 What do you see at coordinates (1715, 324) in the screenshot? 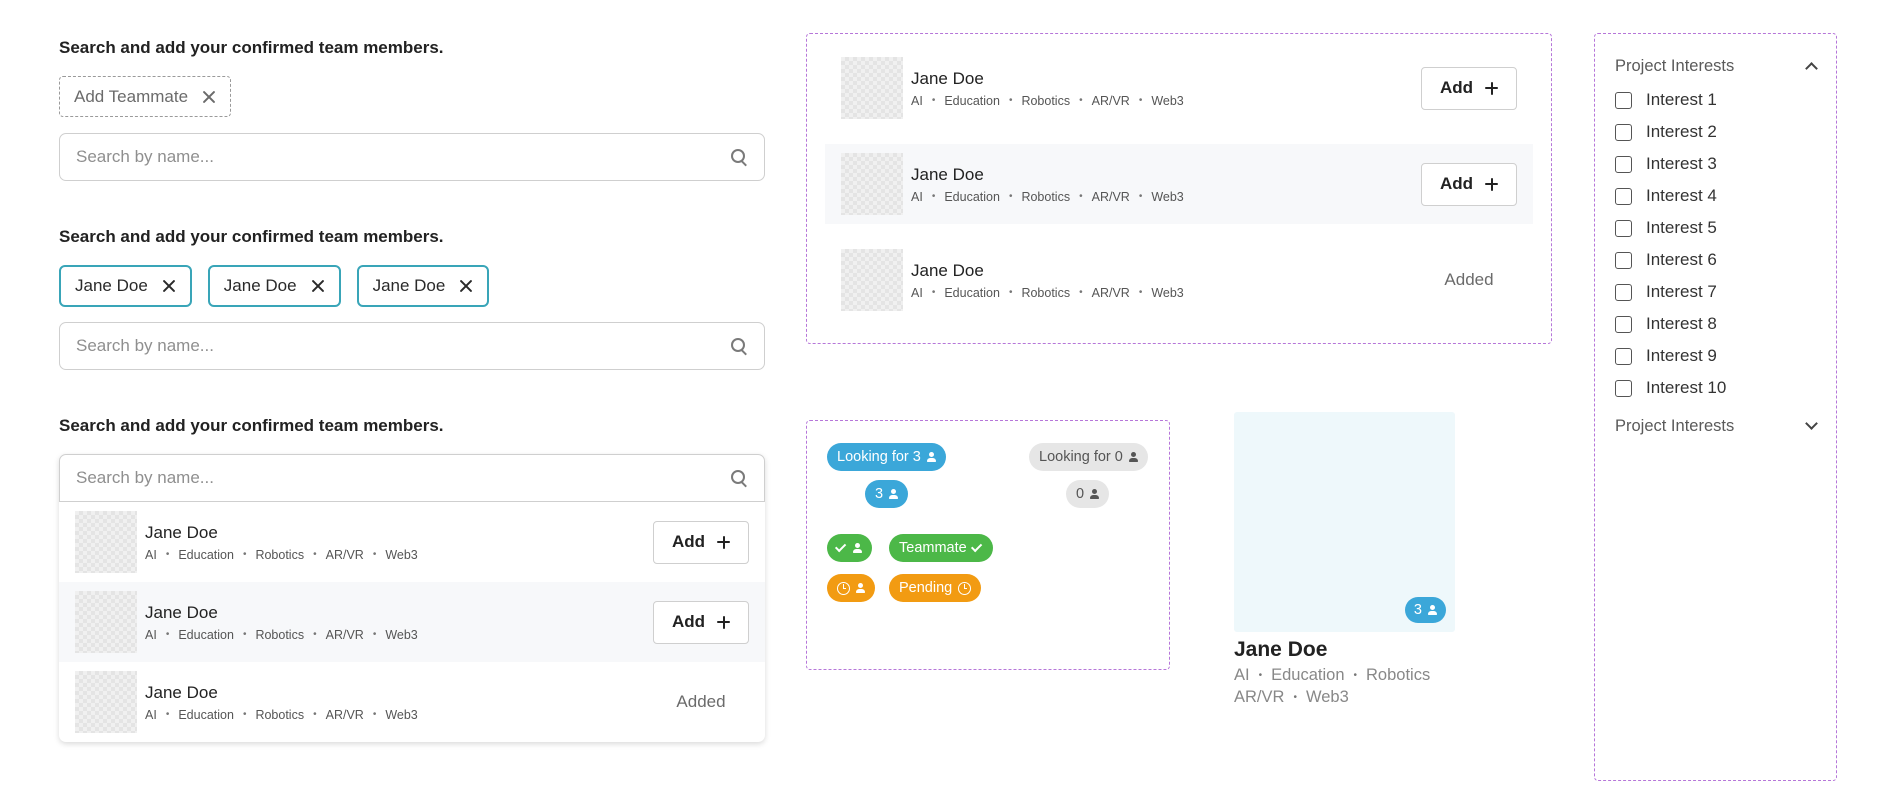
I see `interest-checkbox: Interest 8` at bounding box center [1715, 324].